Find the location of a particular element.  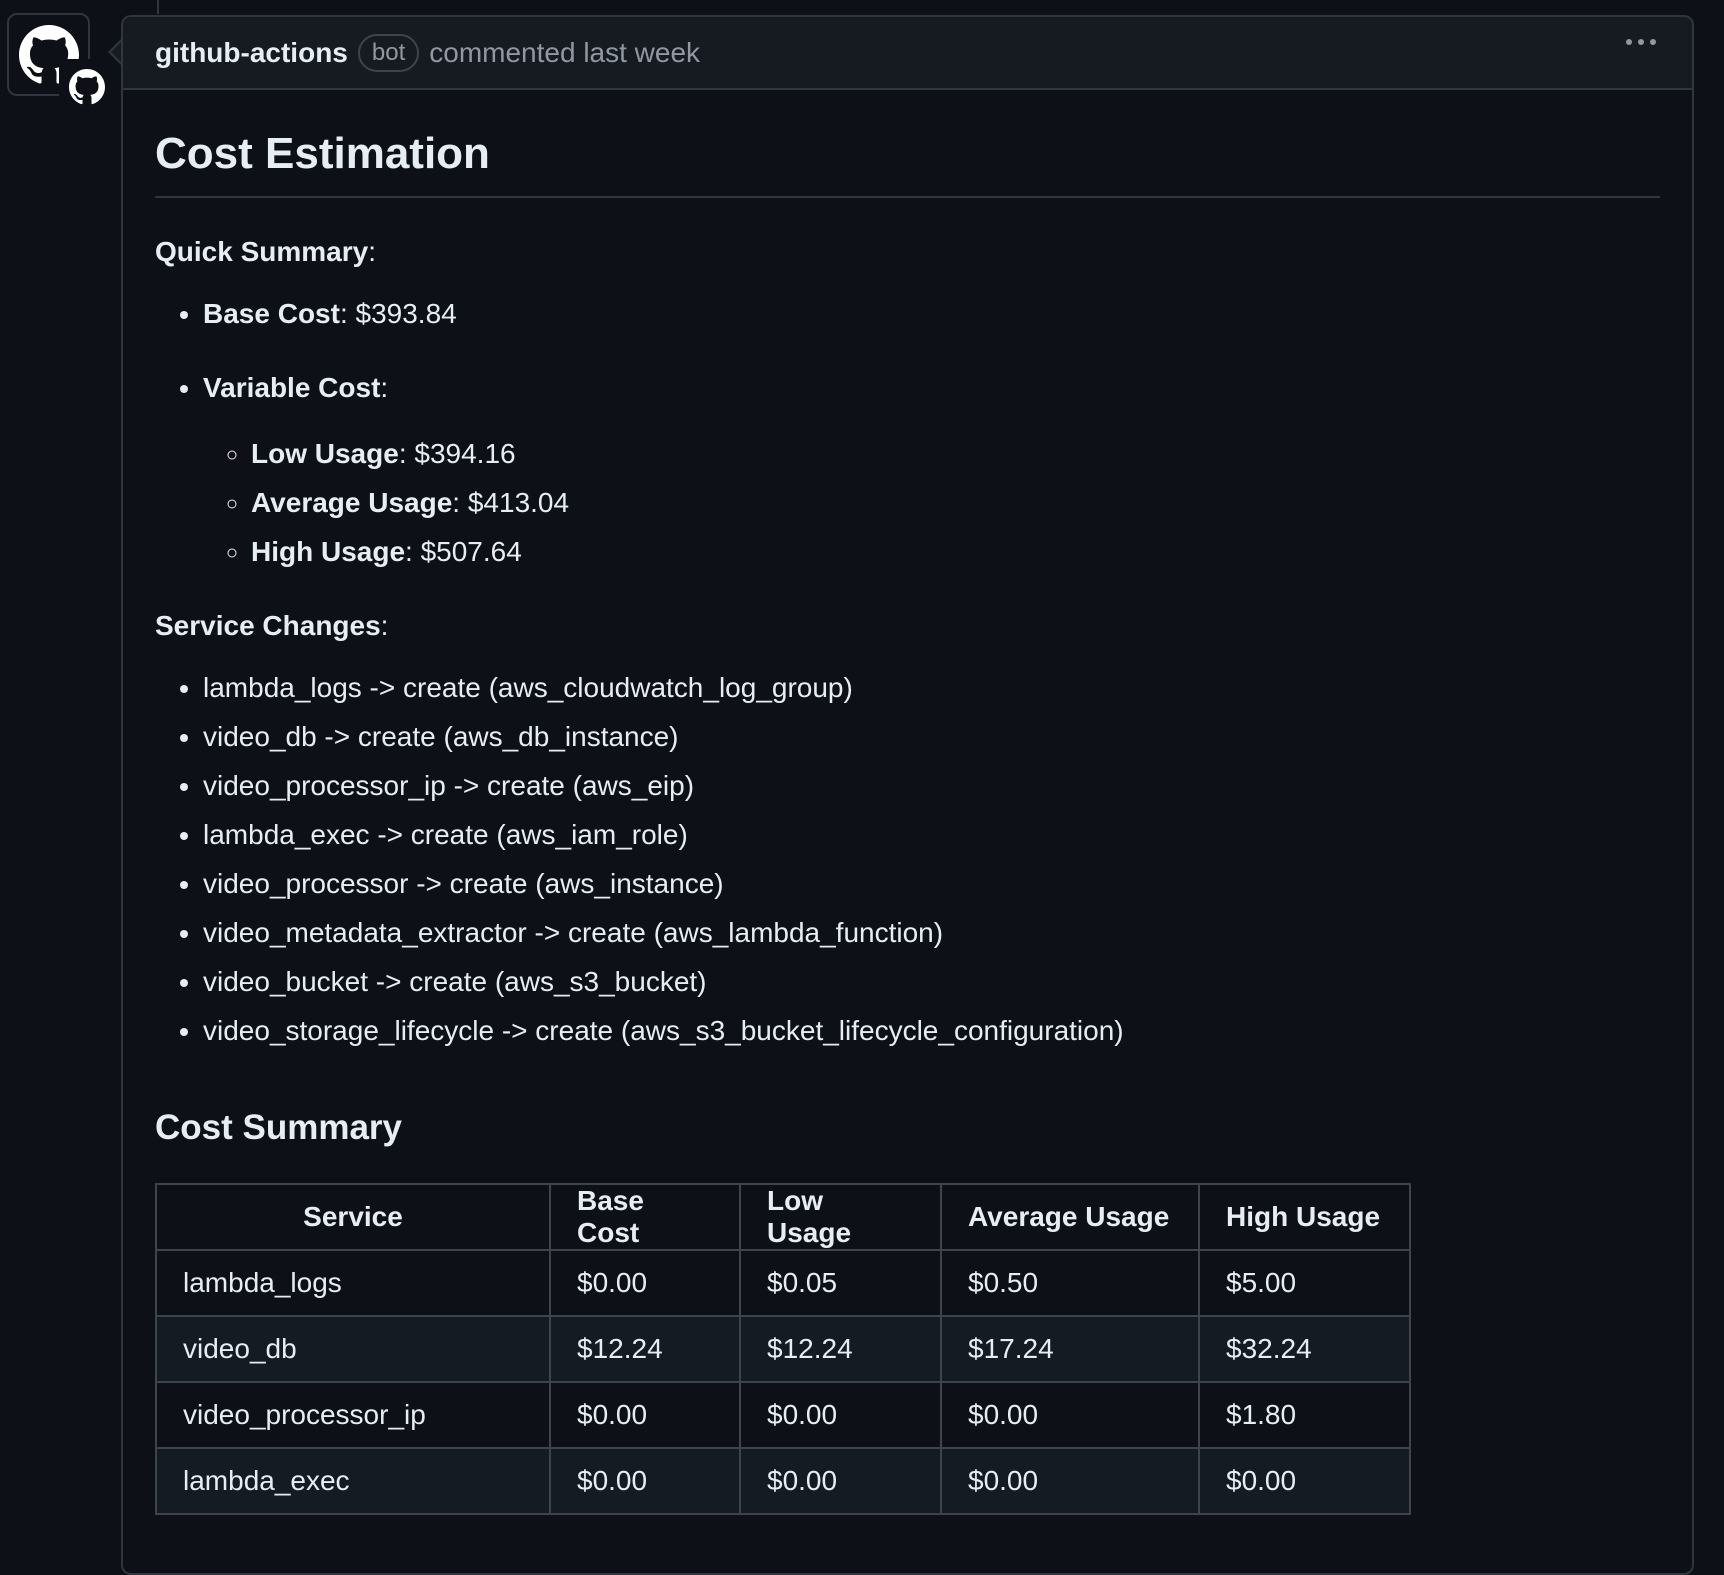

high-usage-value: $507.64 is located at coordinates (471, 551).